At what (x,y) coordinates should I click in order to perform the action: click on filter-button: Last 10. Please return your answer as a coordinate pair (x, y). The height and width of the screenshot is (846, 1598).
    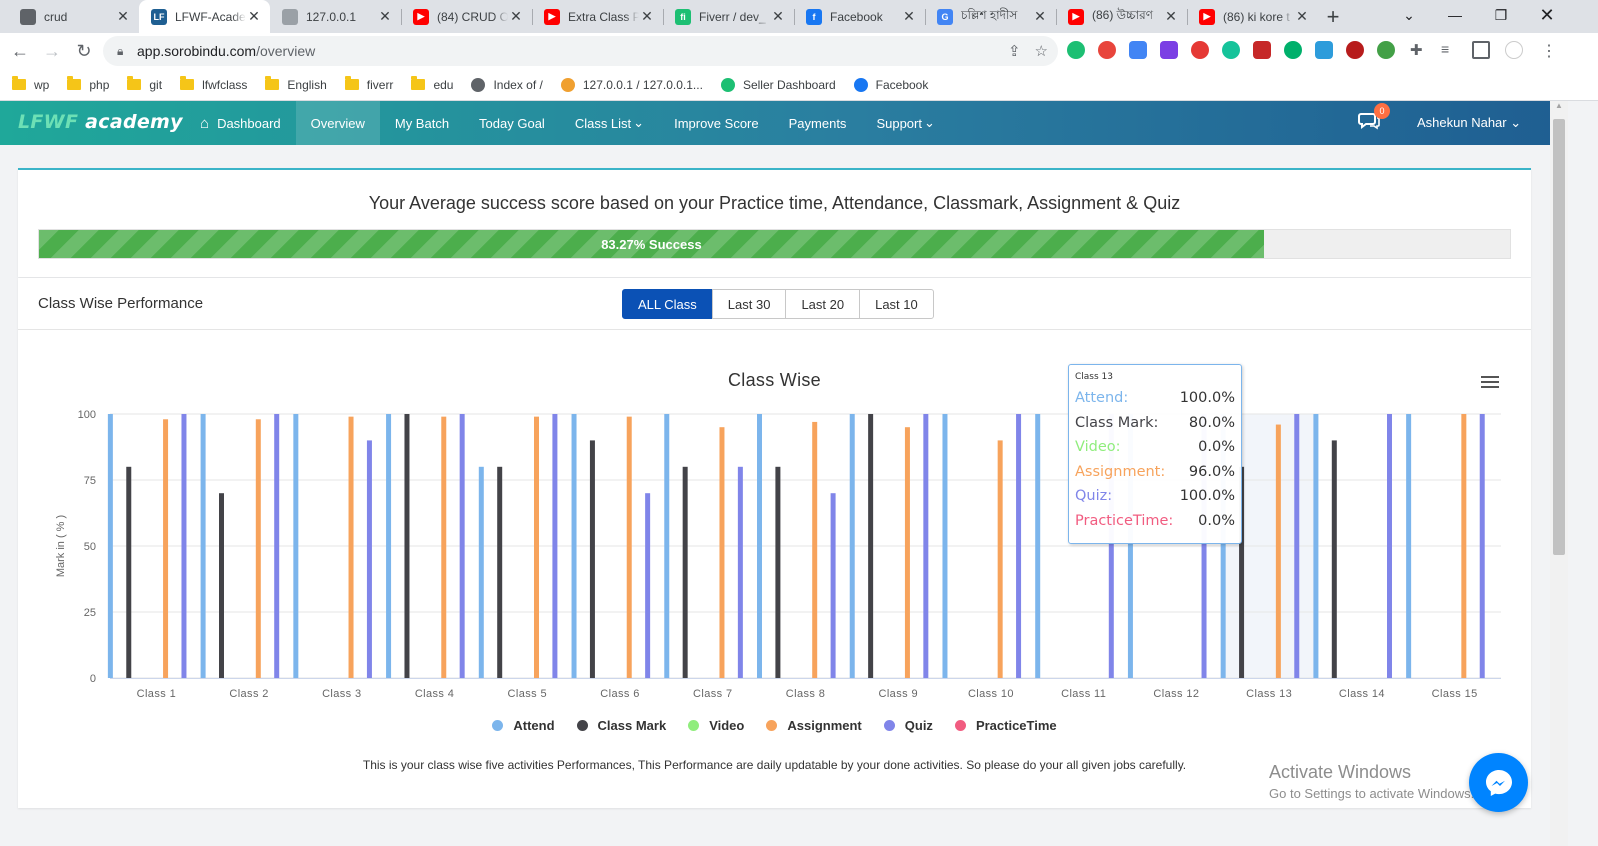
    Looking at the image, I should click on (896, 304).